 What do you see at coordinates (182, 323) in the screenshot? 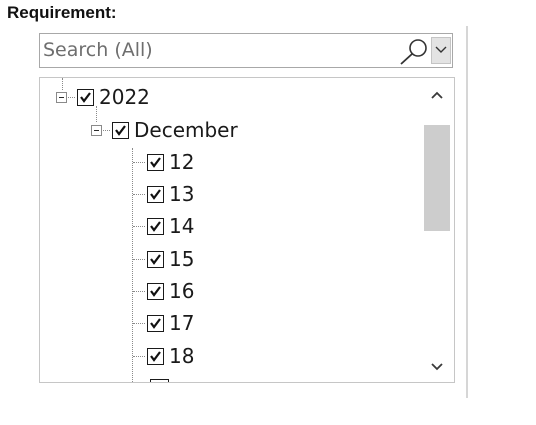
I see `day-label: 17` at bounding box center [182, 323].